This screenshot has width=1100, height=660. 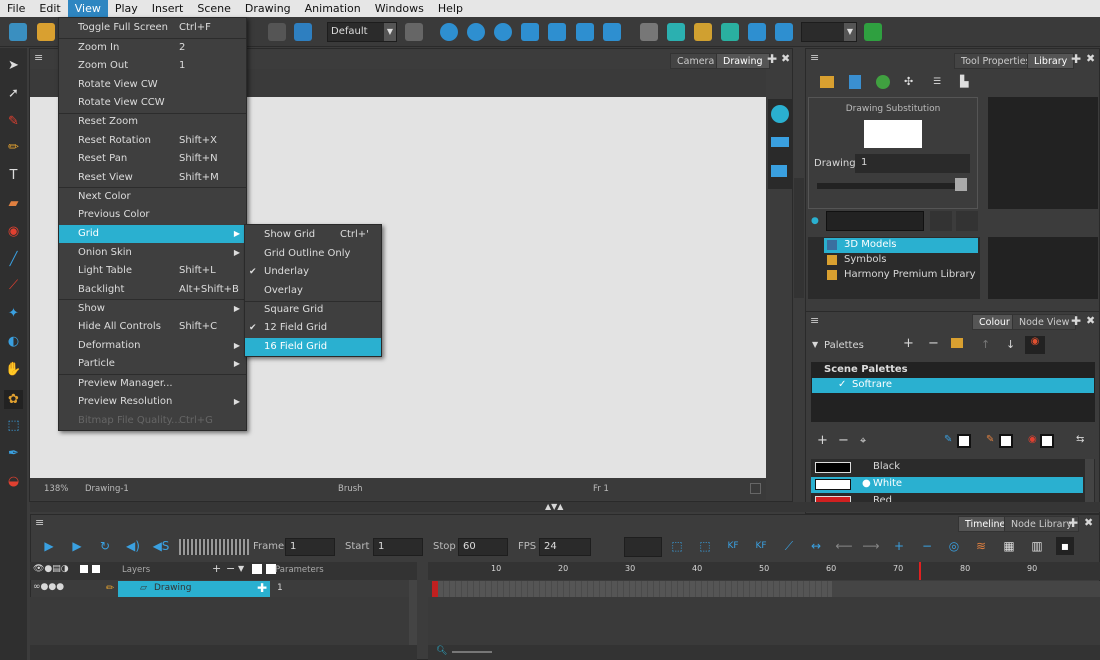 I want to click on rotate-icon, so click(x=476, y=32).